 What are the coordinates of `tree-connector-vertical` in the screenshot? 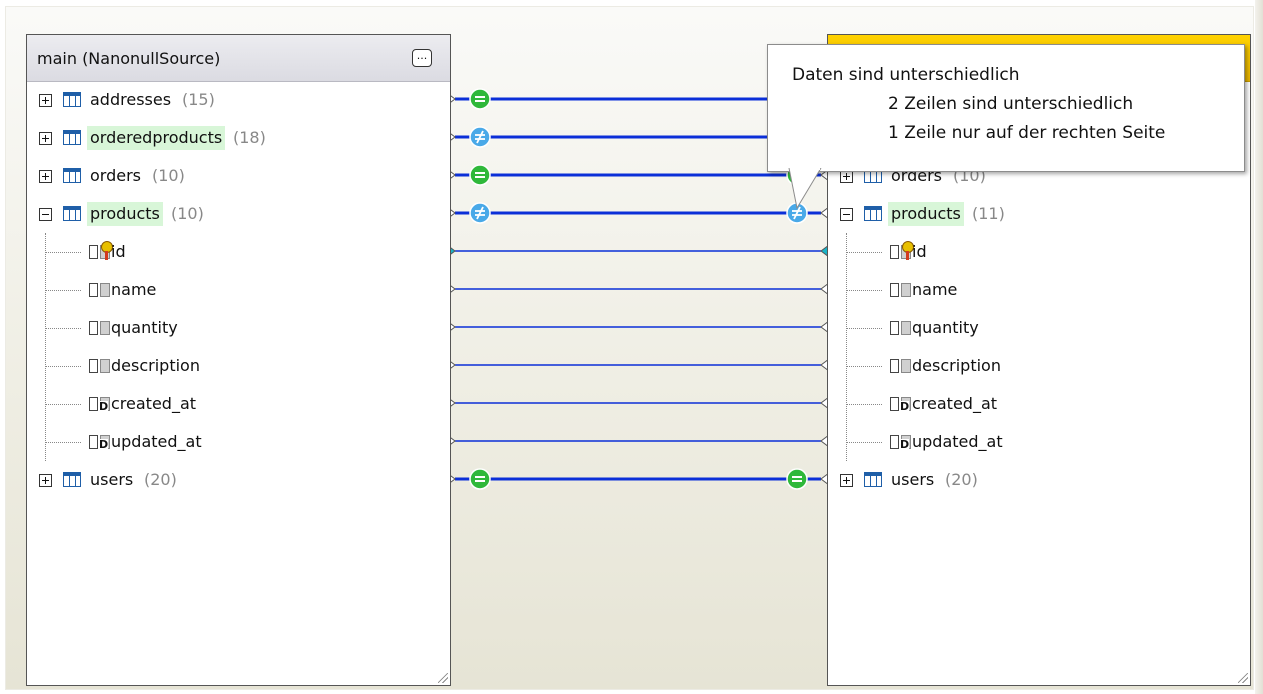 It's located at (846, 347).